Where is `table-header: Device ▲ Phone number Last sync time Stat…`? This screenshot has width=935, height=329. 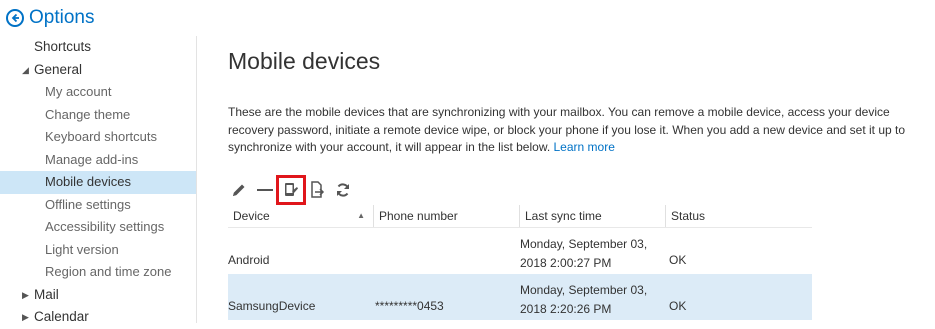 table-header: Device ▲ Phone number Last sync time Stat… is located at coordinates (520, 216).